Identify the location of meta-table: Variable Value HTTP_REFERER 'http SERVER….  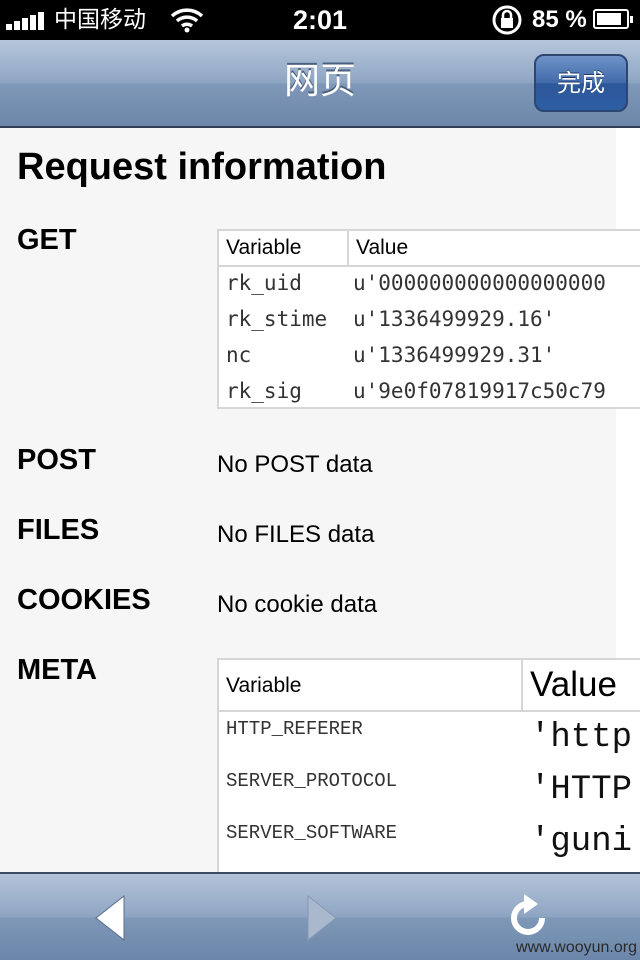
(428, 765).